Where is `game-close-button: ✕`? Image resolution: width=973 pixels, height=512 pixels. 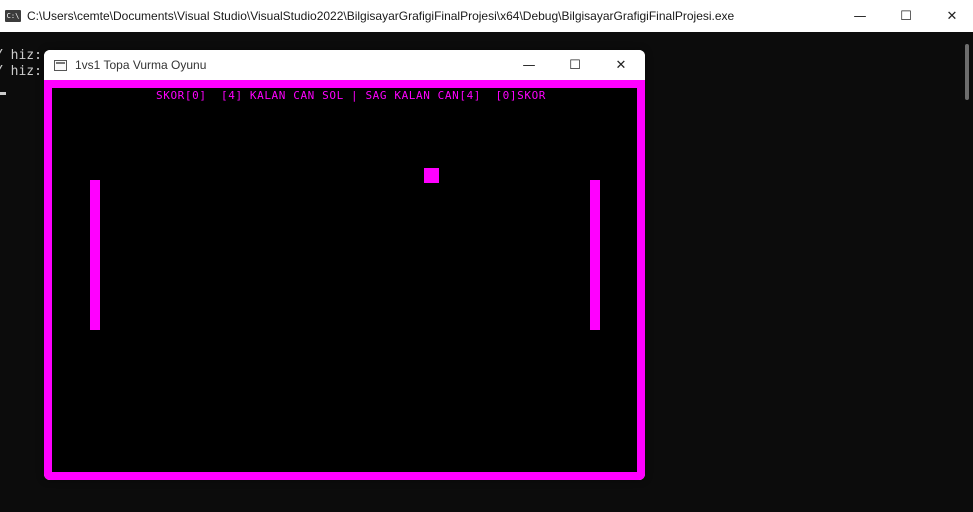
game-close-button: ✕ is located at coordinates (621, 65).